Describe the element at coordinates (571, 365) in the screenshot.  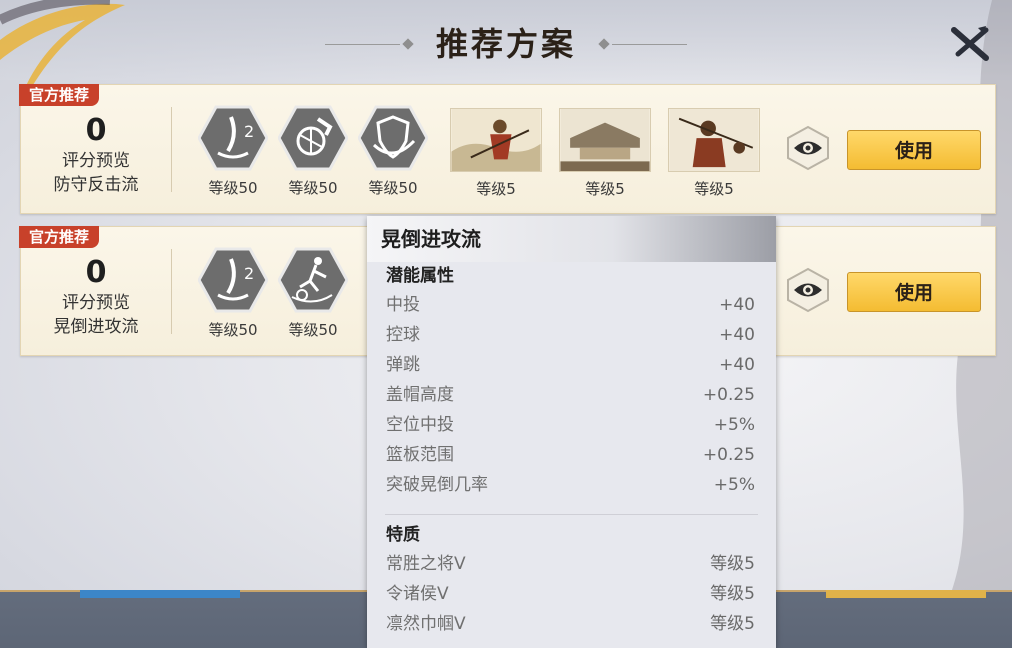
I see `attribute-row: 弹跳 +40` at that location.